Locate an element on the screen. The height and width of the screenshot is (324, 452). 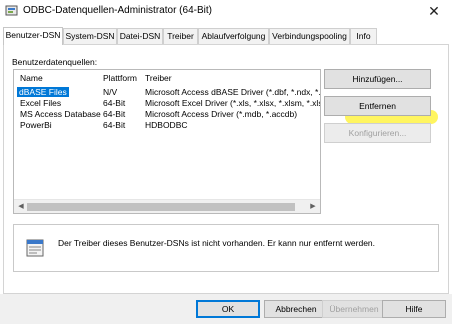
horizontal-scrollbar: ◀ ▶ is located at coordinates (167, 206).